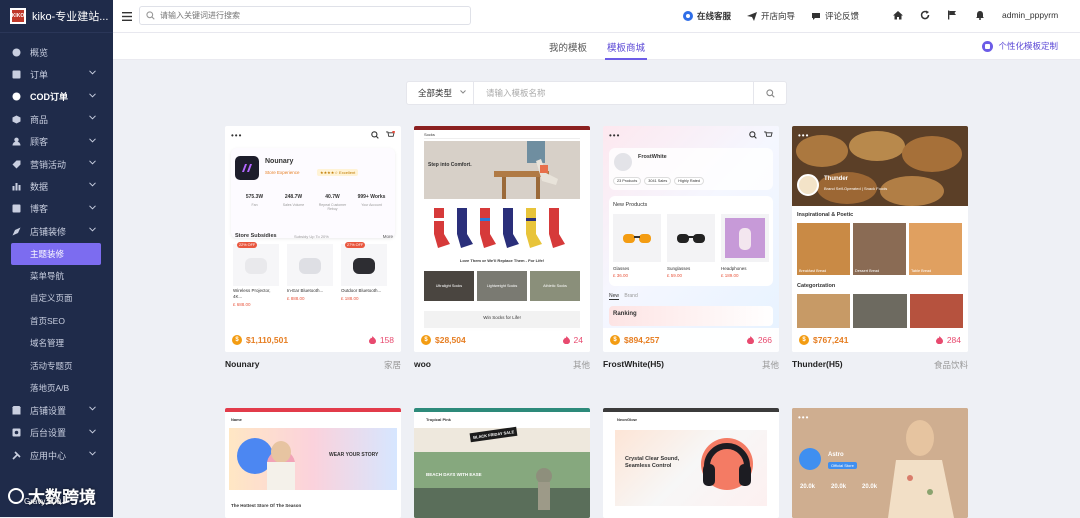 This screenshot has height=518, width=1080. What do you see at coordinates (759, 340) in the screenshot?
I see `template-likes: 266` at bounding box center [759, 340].